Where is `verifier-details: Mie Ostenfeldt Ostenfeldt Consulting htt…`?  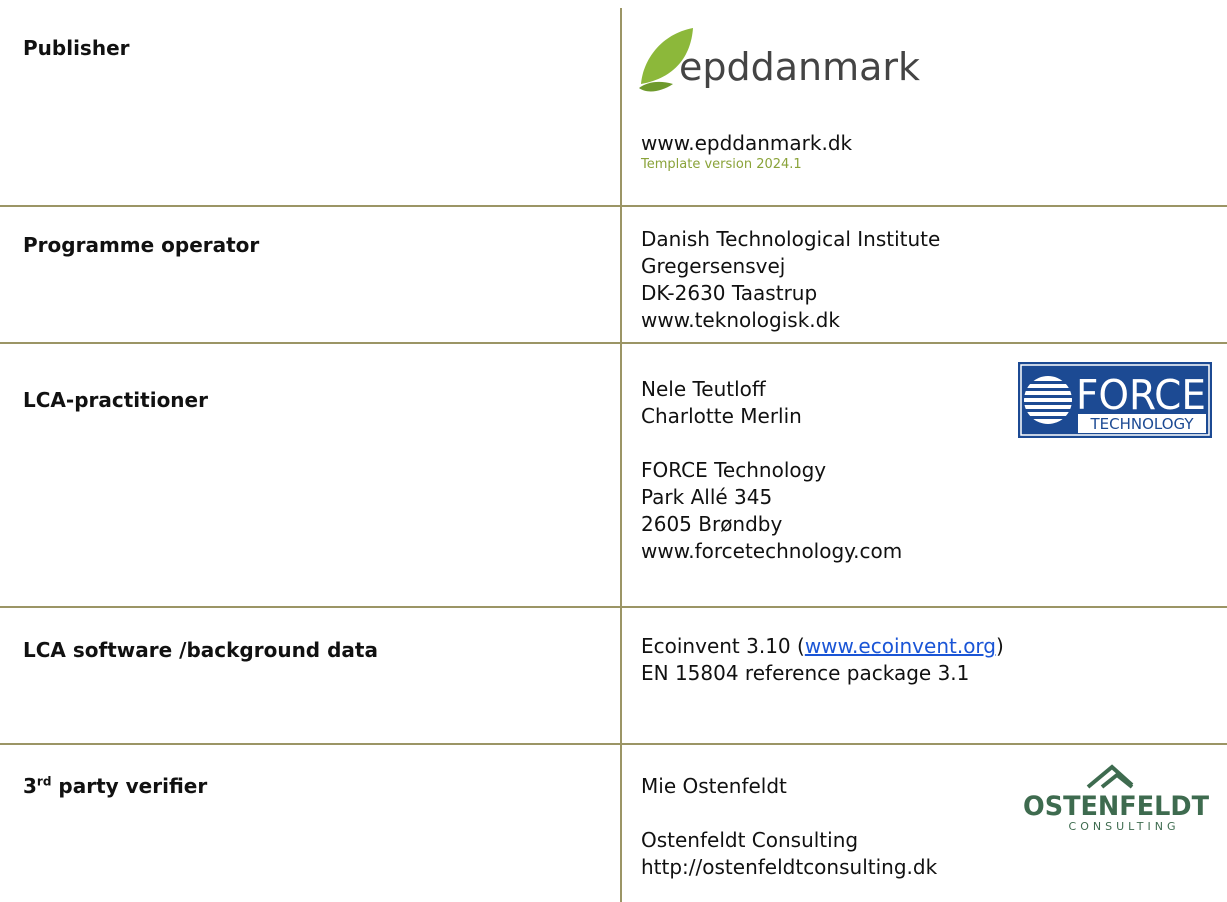
verifier-details: Mie Ostenfeldt Ostenfeldt Consulting htt… is located at coordinates (789, 827).